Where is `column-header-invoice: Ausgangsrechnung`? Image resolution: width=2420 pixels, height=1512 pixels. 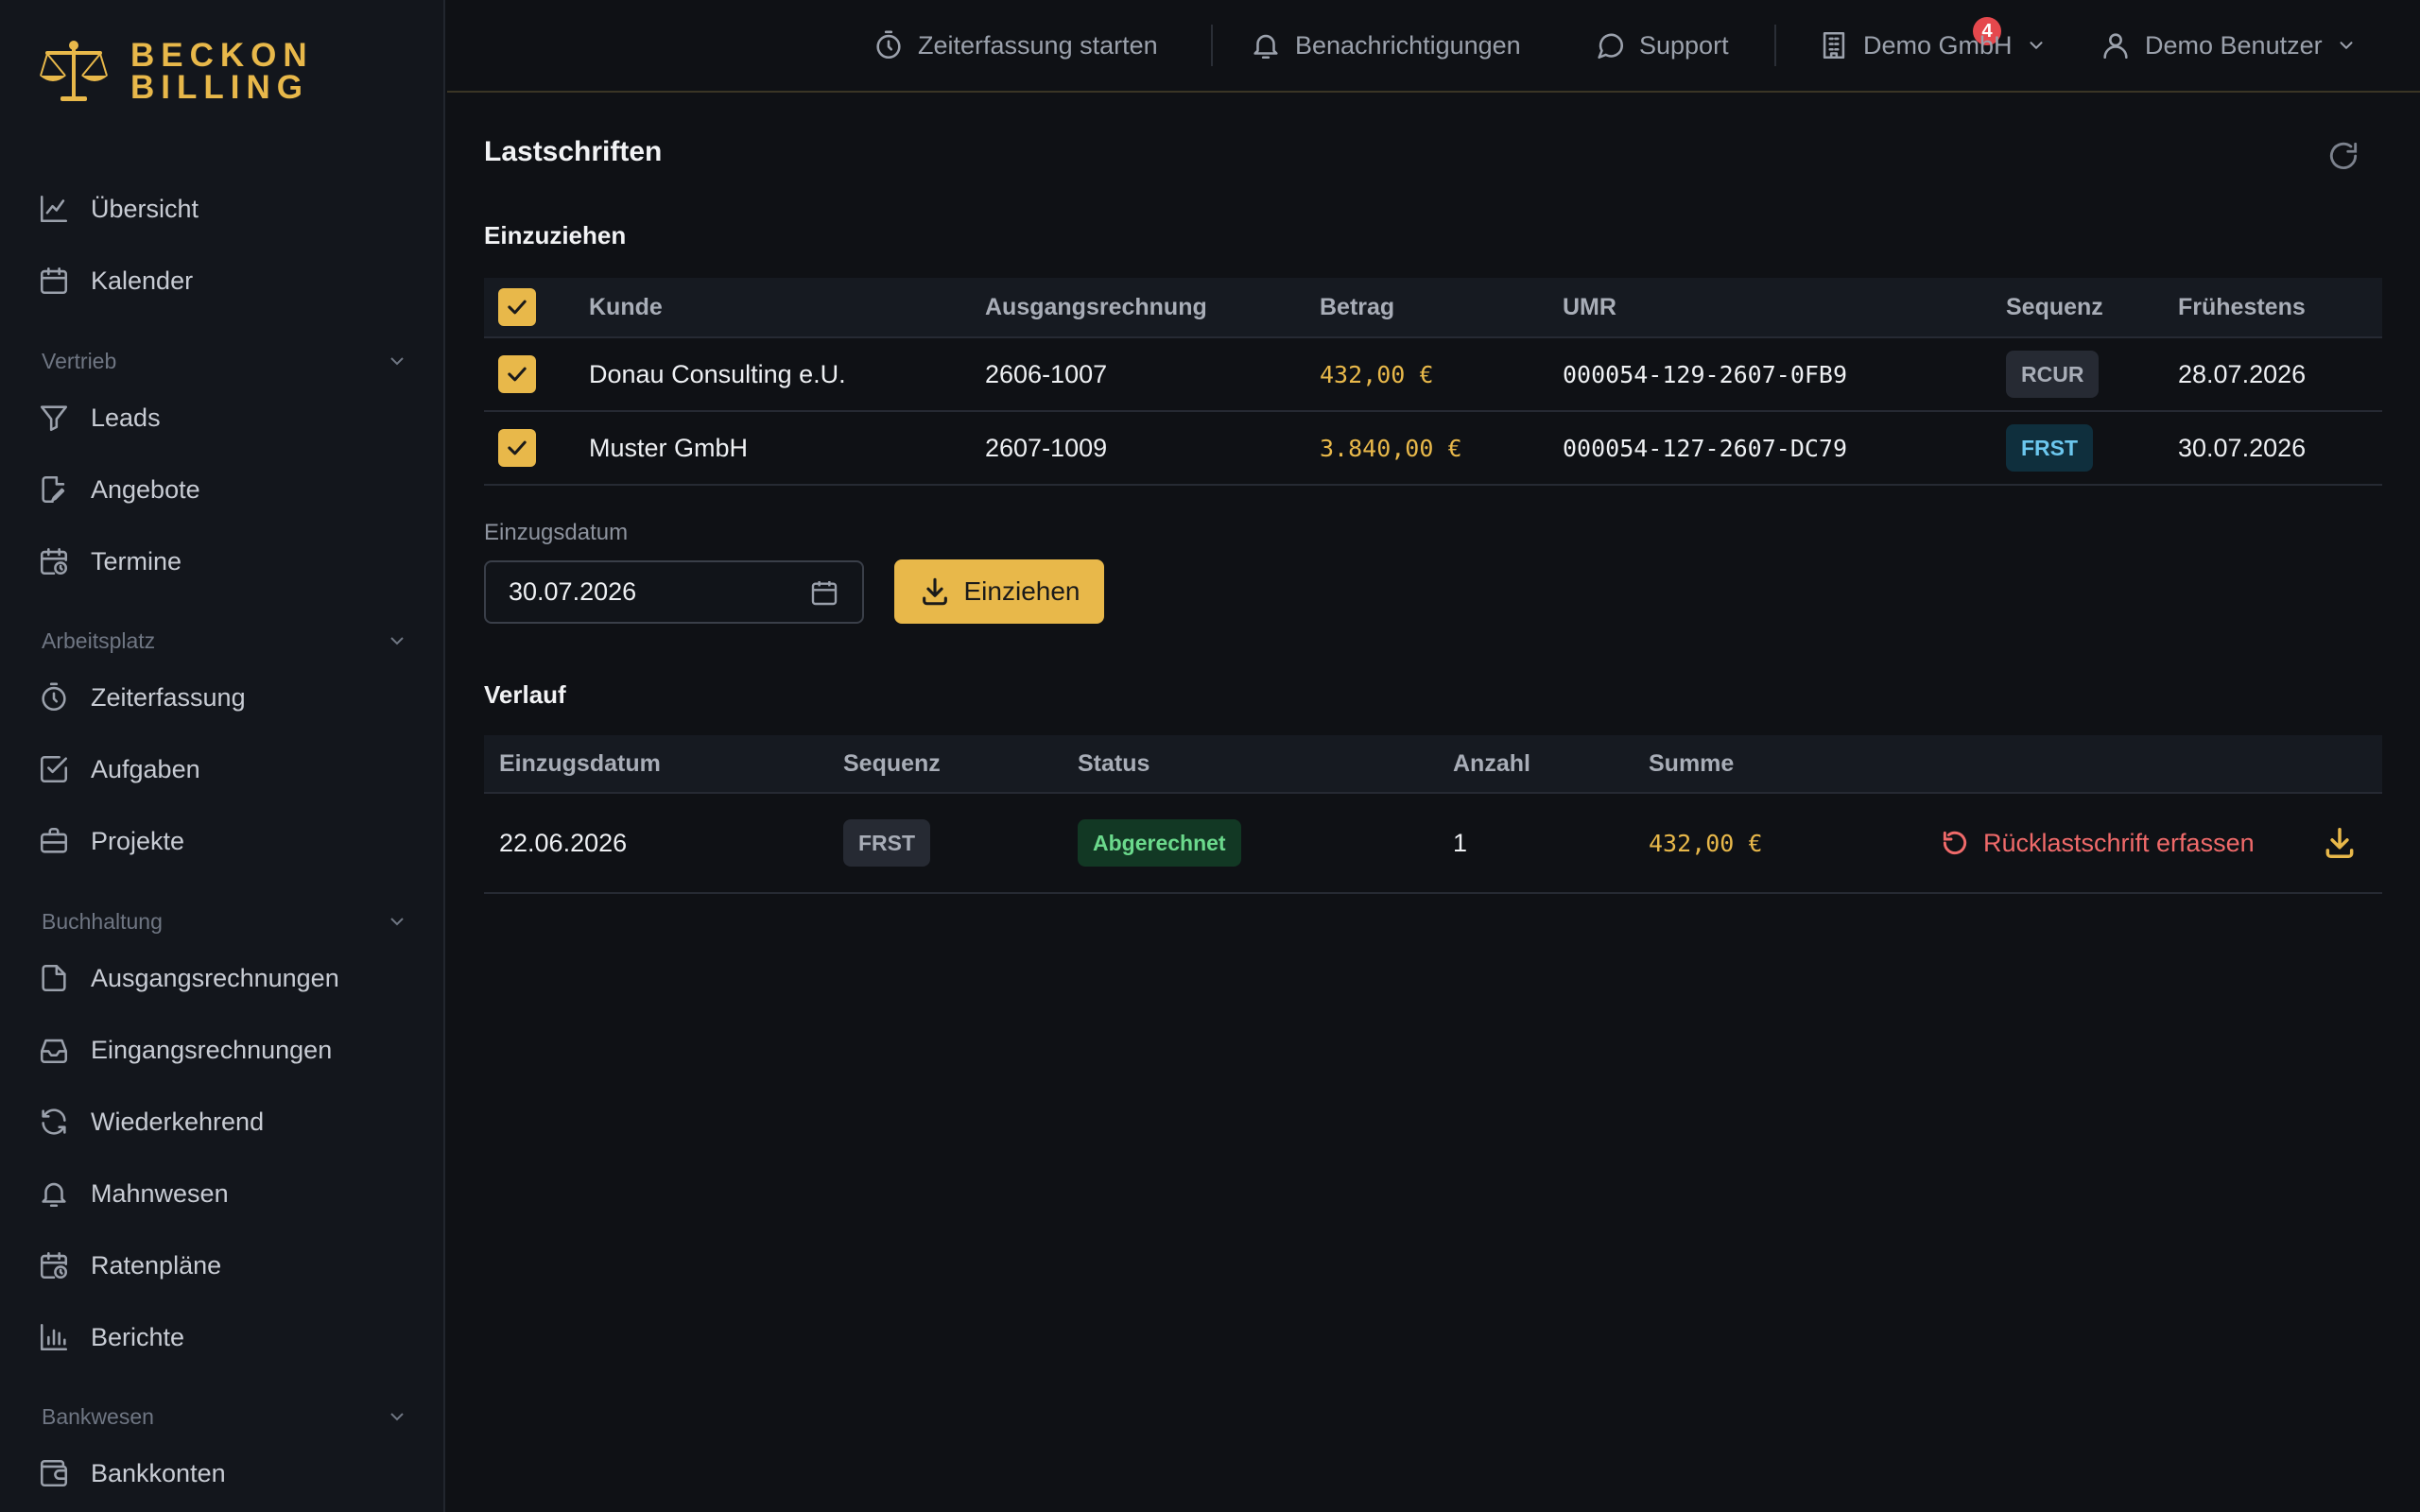
column-header-invoice: Ausgangsrechnung is located at coordinates (1096, 307).